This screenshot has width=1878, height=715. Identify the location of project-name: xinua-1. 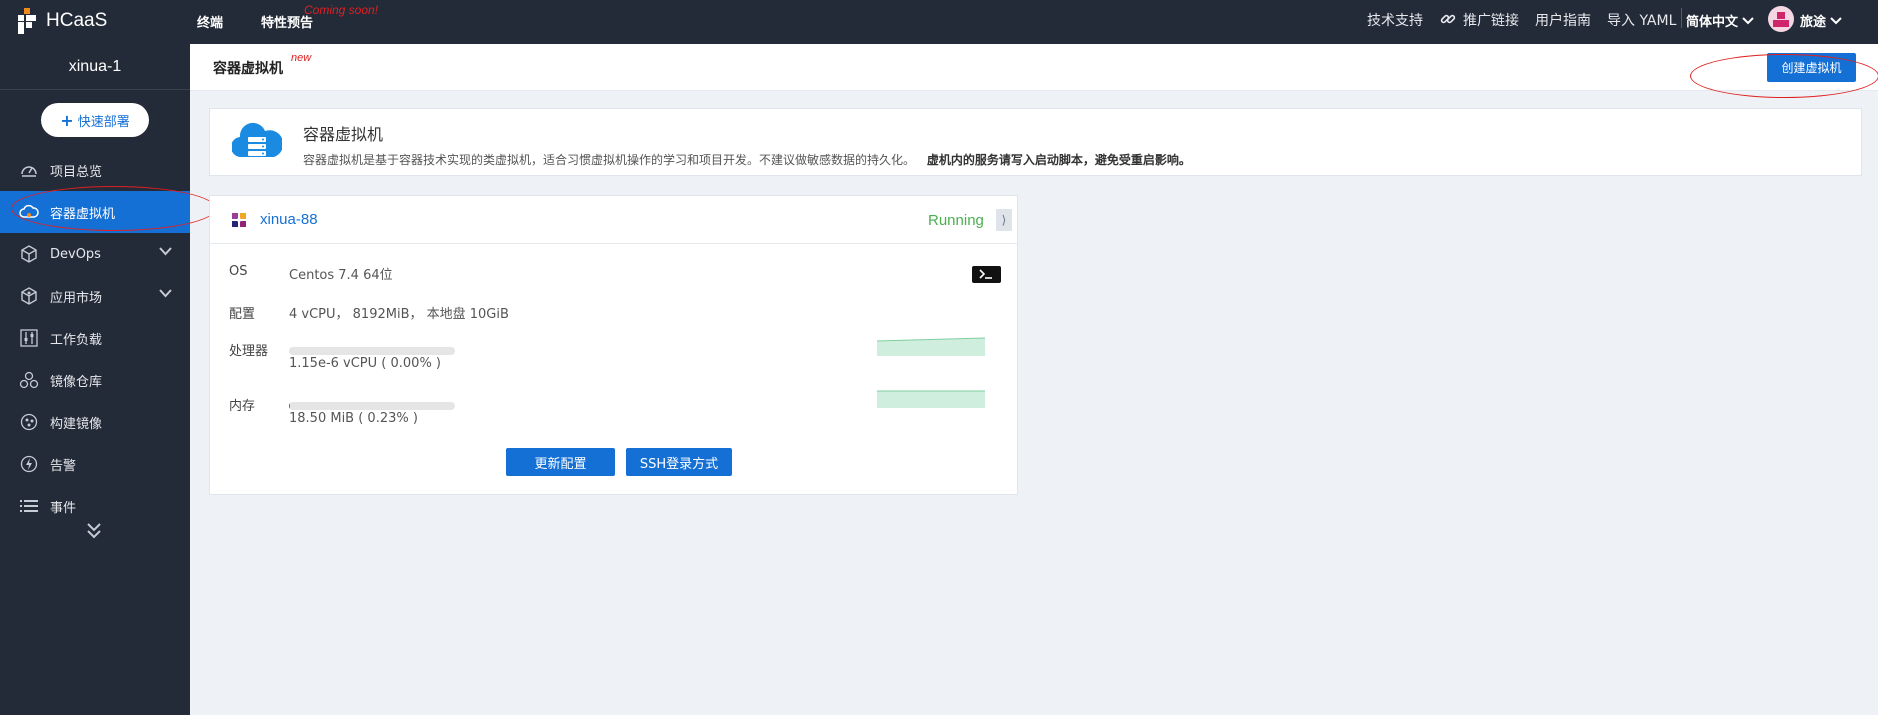
(95, 67).